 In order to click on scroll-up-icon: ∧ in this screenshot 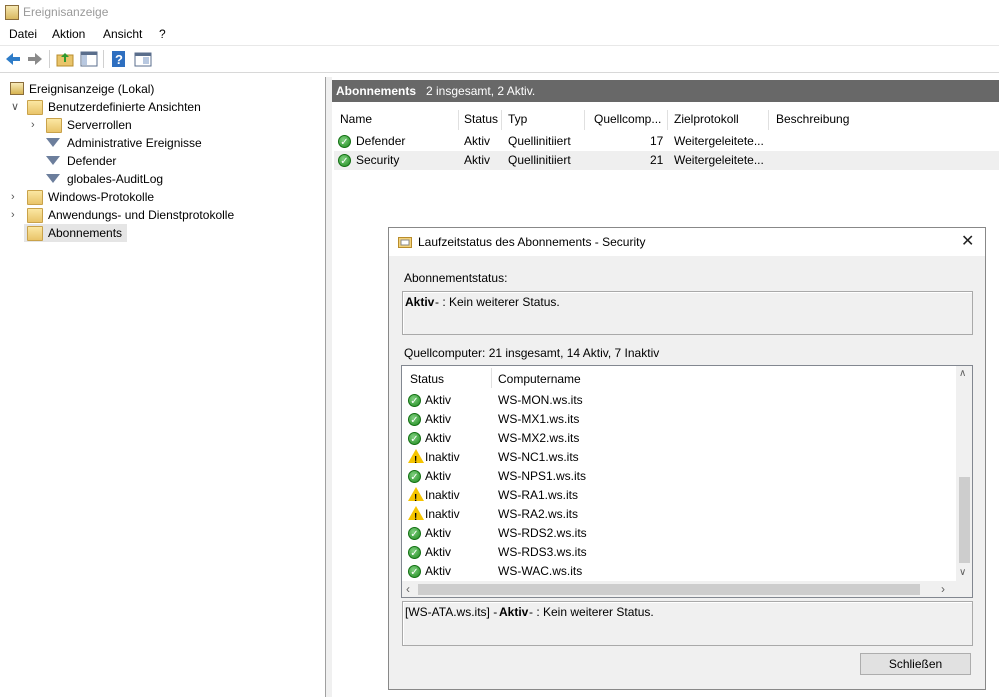, I will do `click(962, 373)`.